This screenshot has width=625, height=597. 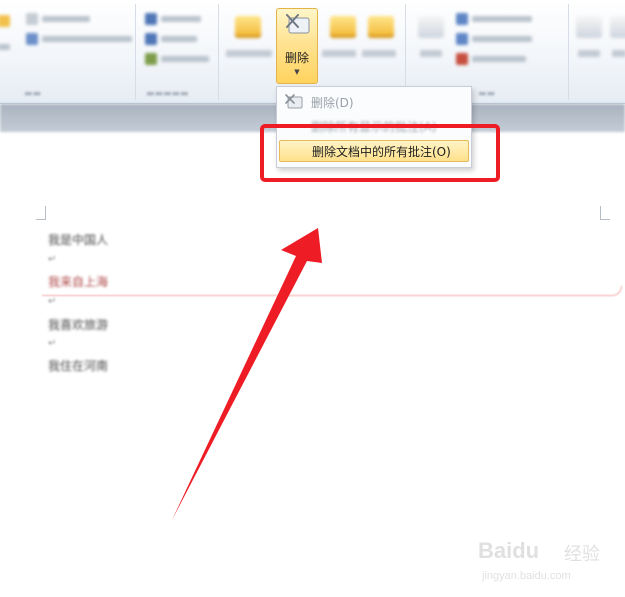 I want to click on document-line: 我住在河南, so click(x=78, y=365).